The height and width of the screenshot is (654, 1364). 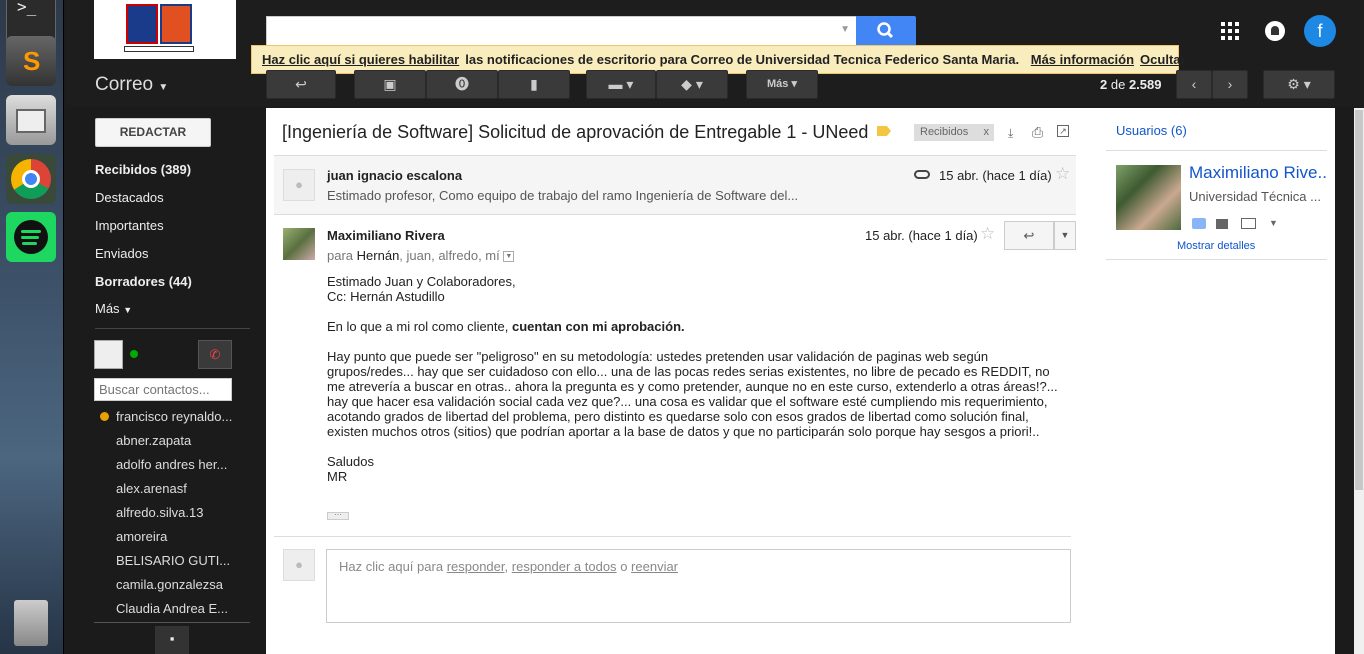 I want to click on more-actions-button: Más ▾, so click(x=782, y=84).